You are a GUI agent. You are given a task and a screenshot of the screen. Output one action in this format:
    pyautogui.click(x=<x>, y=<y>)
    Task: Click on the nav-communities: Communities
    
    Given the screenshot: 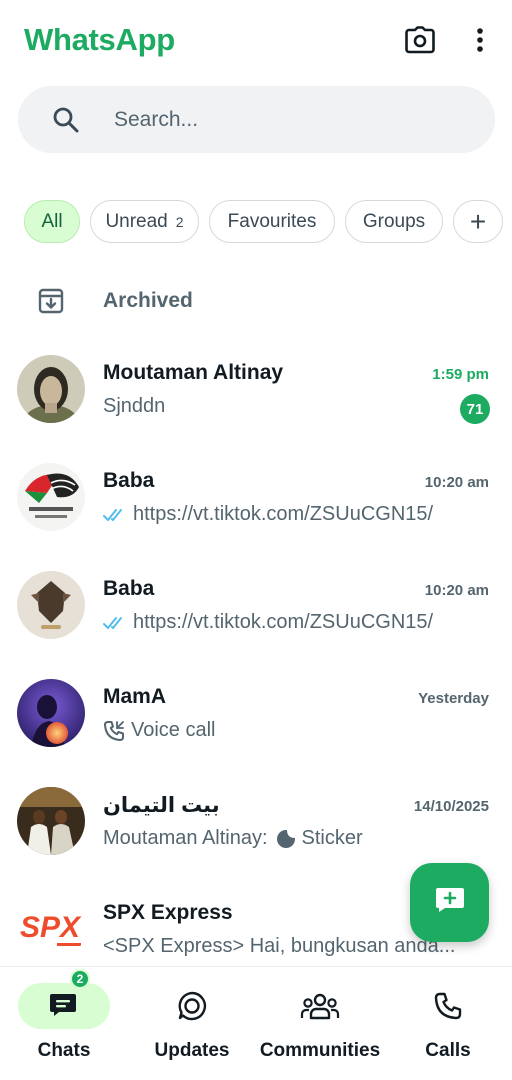 What is the action you would take?
    pyautogui.click(x=320, y=1023)
    